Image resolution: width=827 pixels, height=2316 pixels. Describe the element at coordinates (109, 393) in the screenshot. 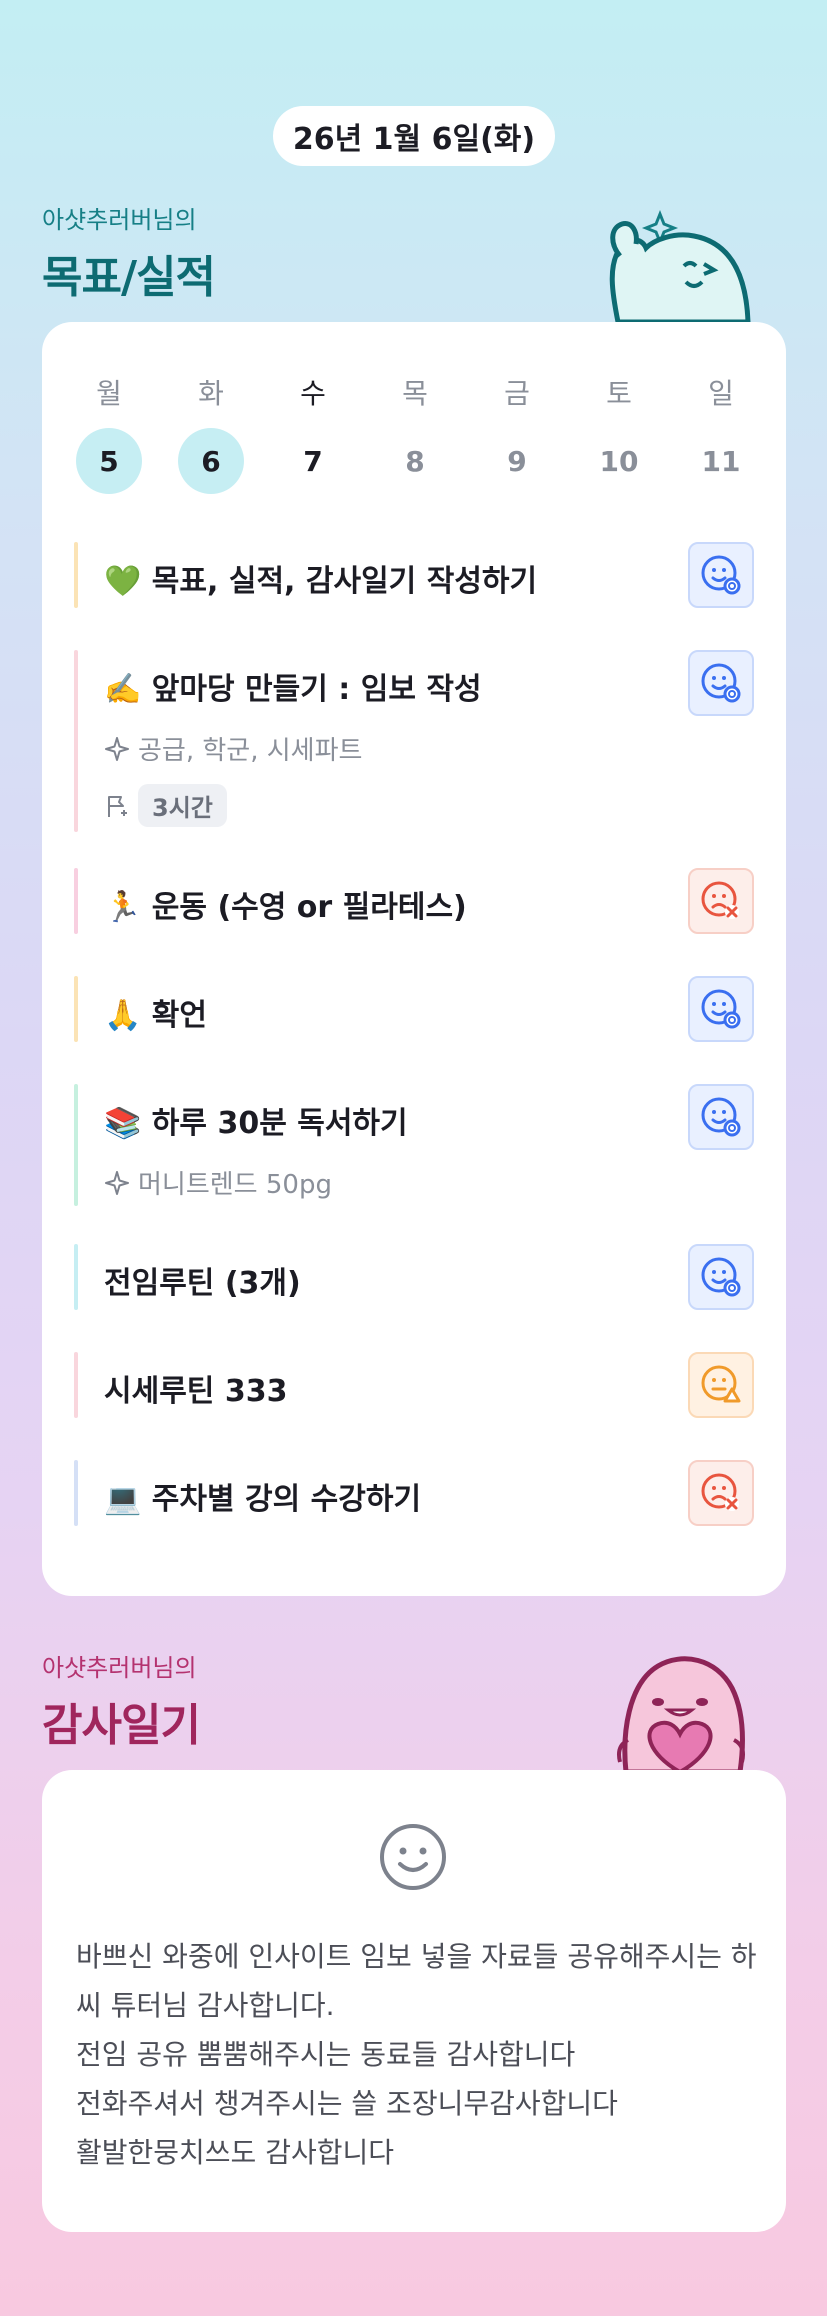

I see `weekday-label: 월` at that location.